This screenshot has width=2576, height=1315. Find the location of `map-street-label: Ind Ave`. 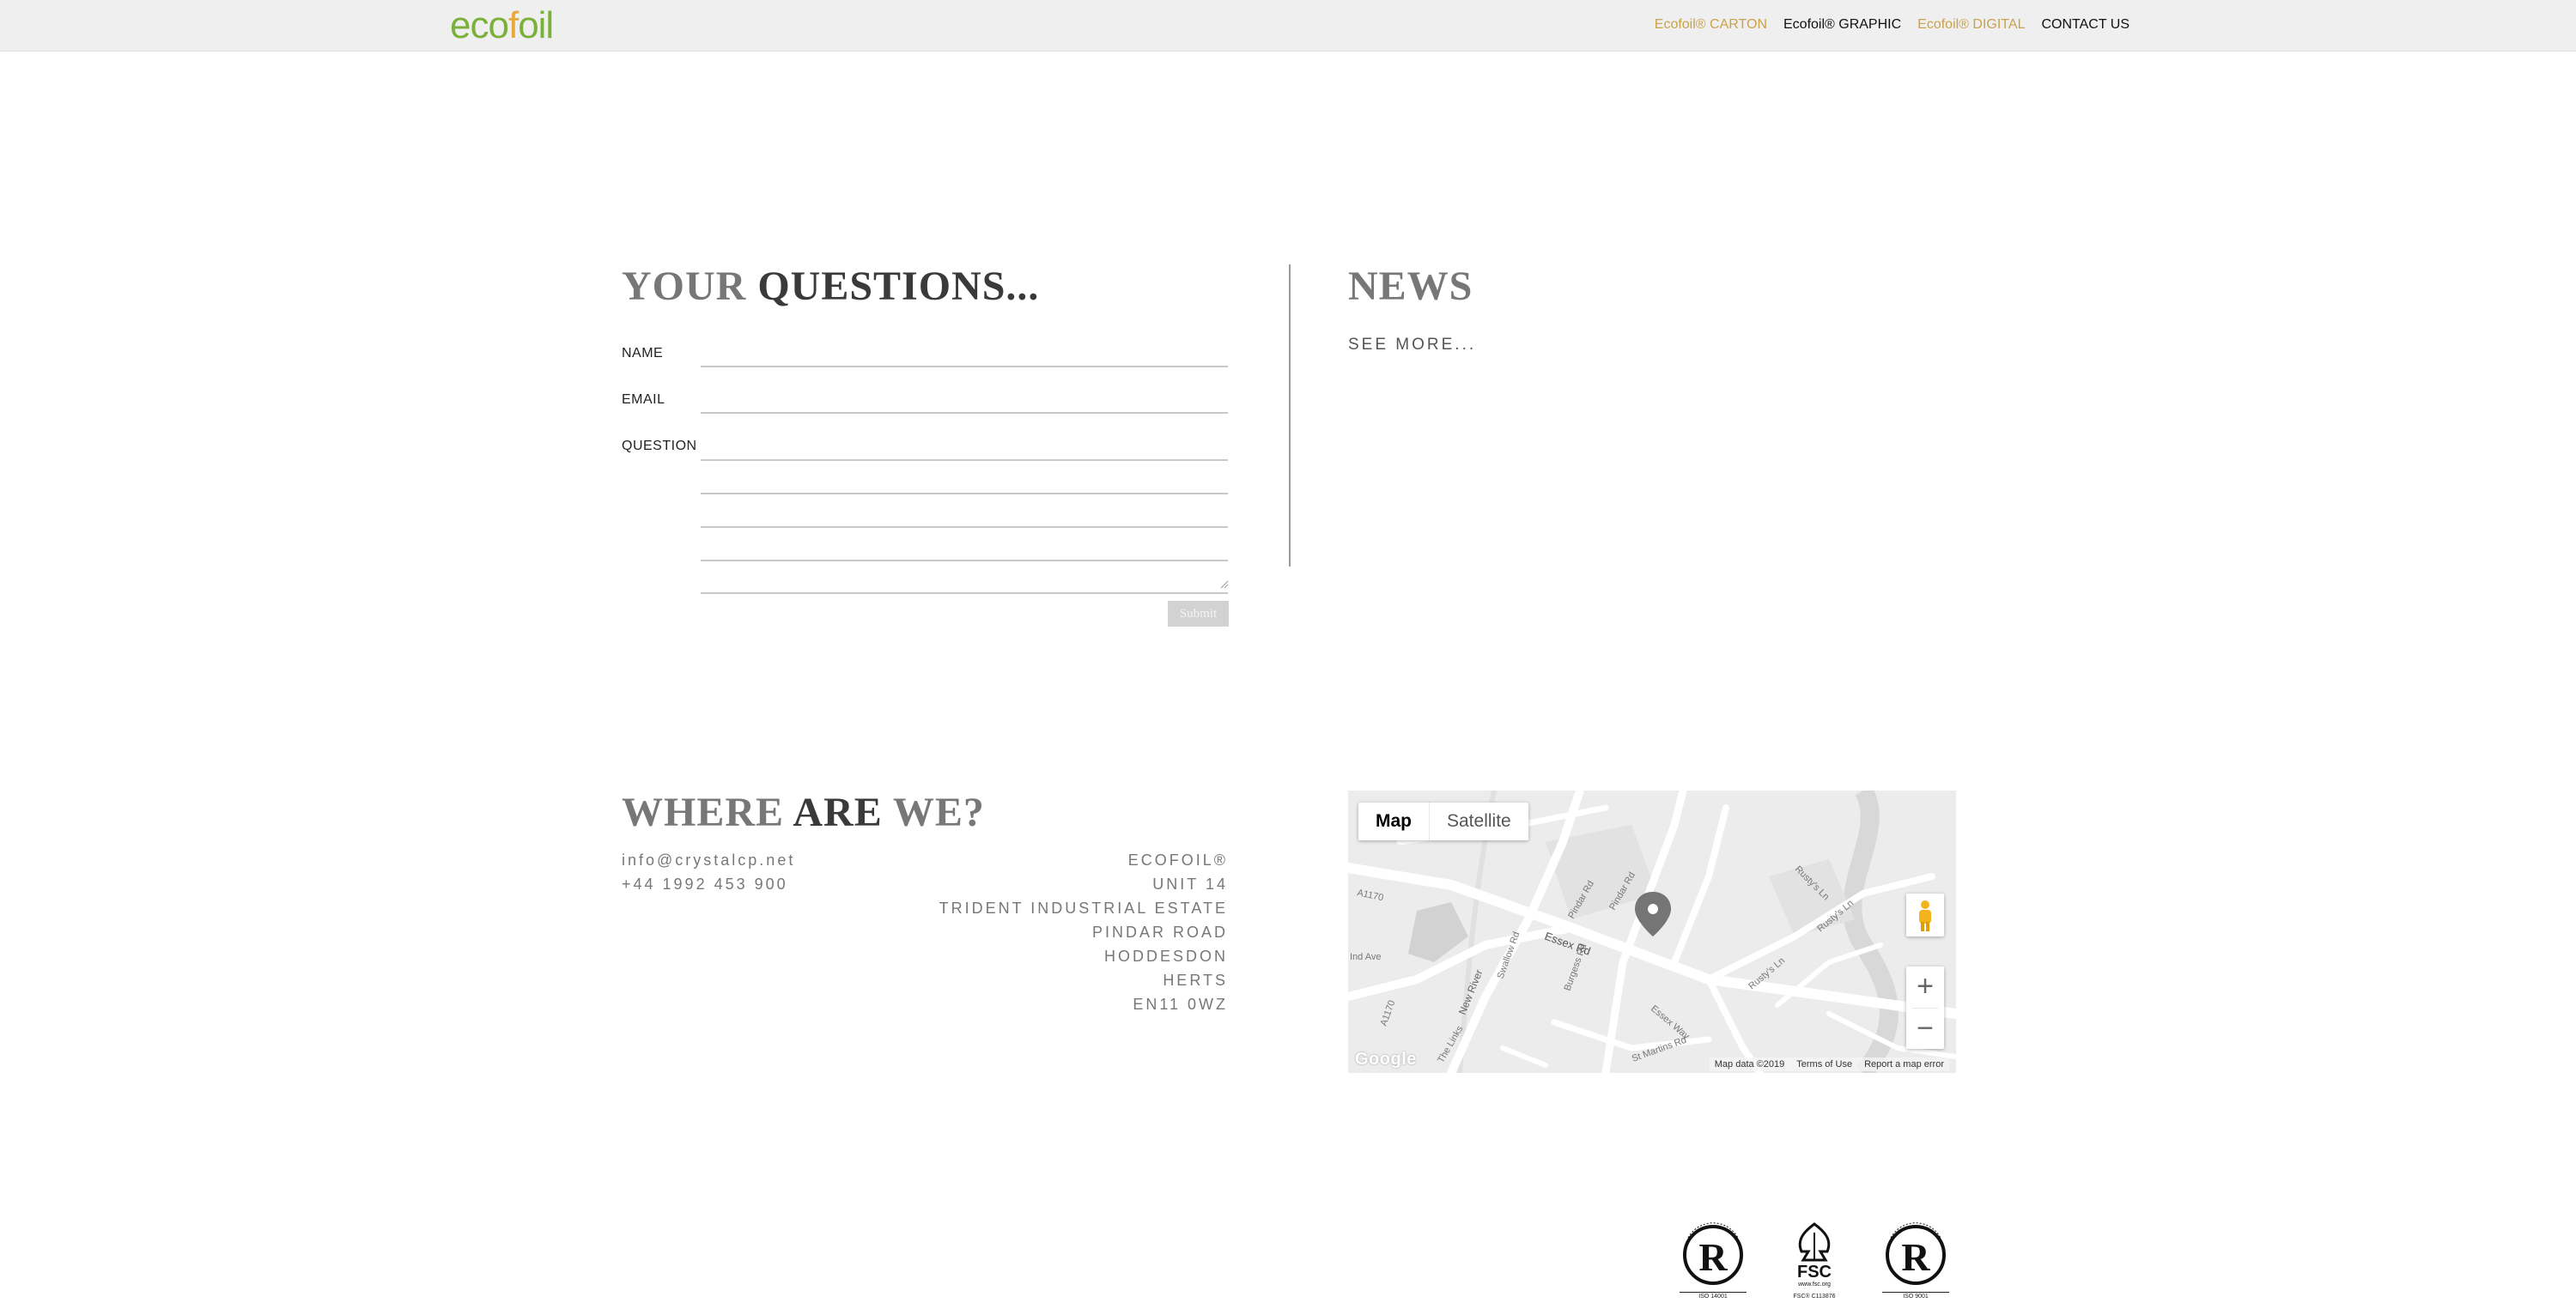

map-street-label: Ind Ave is located at coordinates (1366, 957).